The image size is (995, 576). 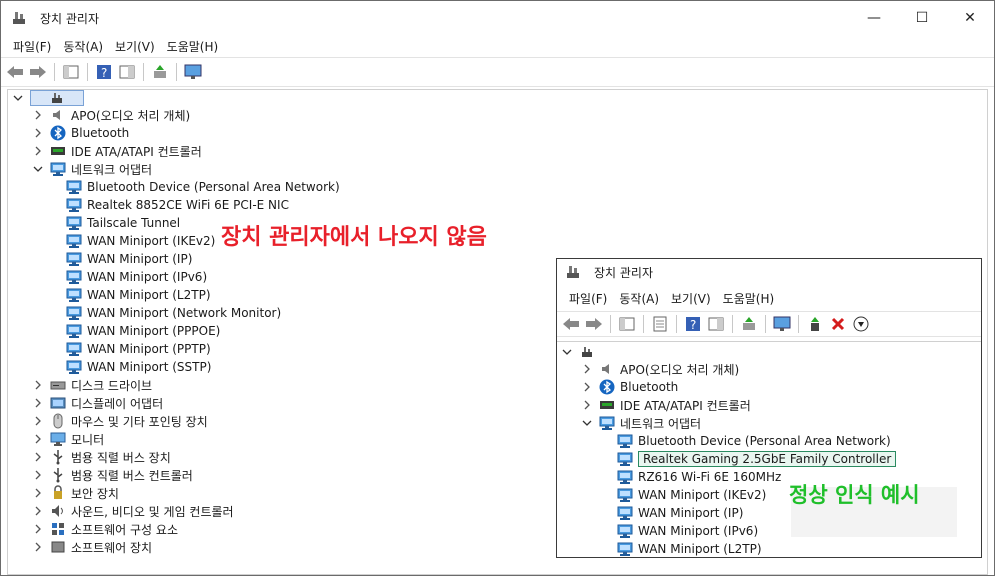 I want to click on properties-icon, so click(x=660, y=324).